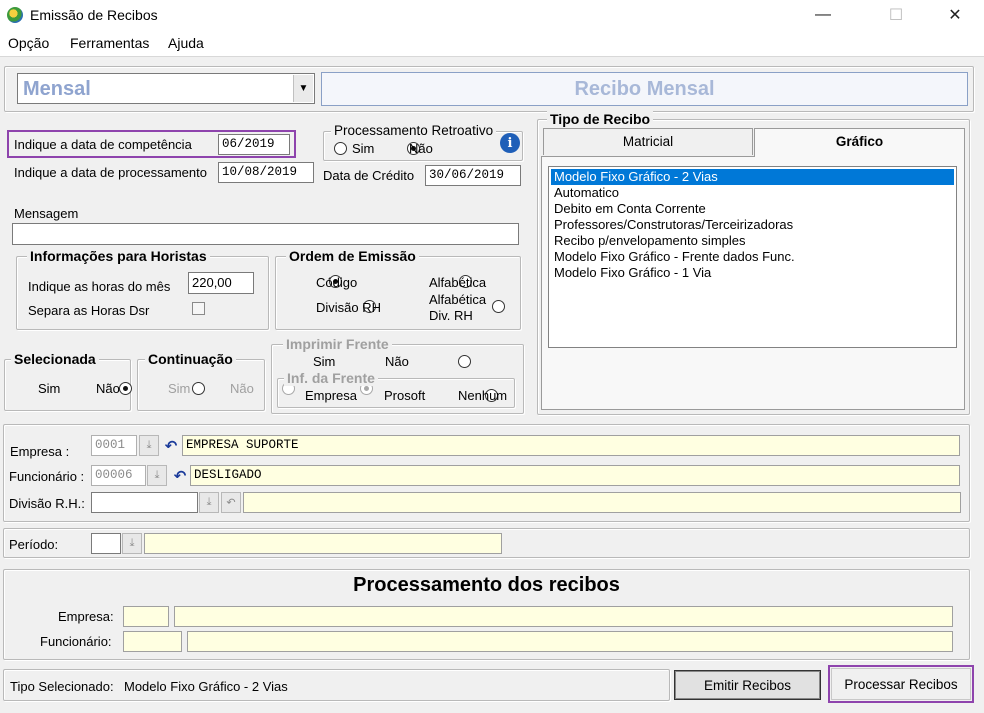  What do you see at coordinates (486, 585) in the screenshot?
I see `proc-title: Processamento dos recibos` at bounding box center [486, 585].